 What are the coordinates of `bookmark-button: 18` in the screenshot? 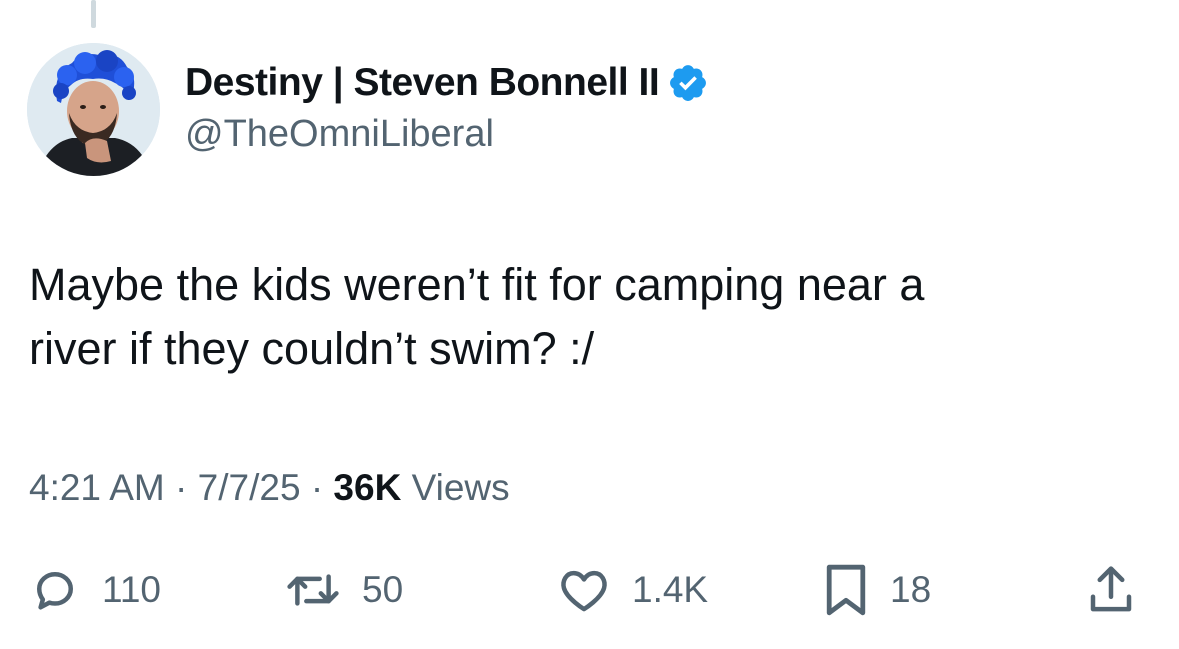 It's located at (876, 590).